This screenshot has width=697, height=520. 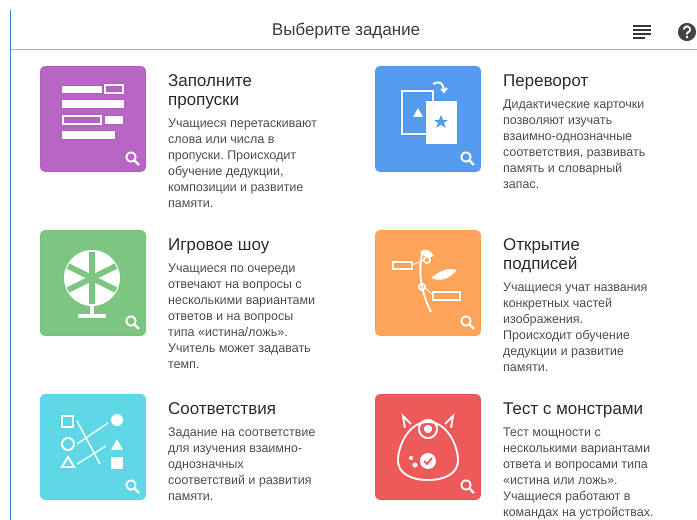 I want to click on task-title: Заполните пропуски, so click(x=244, y=90).